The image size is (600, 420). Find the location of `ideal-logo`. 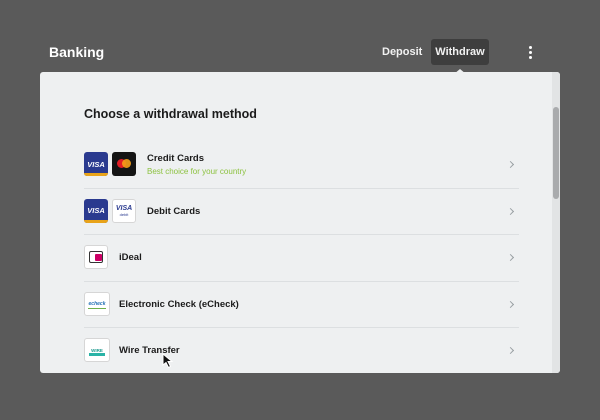

ideal-logo is located at coordinates (96, 257).